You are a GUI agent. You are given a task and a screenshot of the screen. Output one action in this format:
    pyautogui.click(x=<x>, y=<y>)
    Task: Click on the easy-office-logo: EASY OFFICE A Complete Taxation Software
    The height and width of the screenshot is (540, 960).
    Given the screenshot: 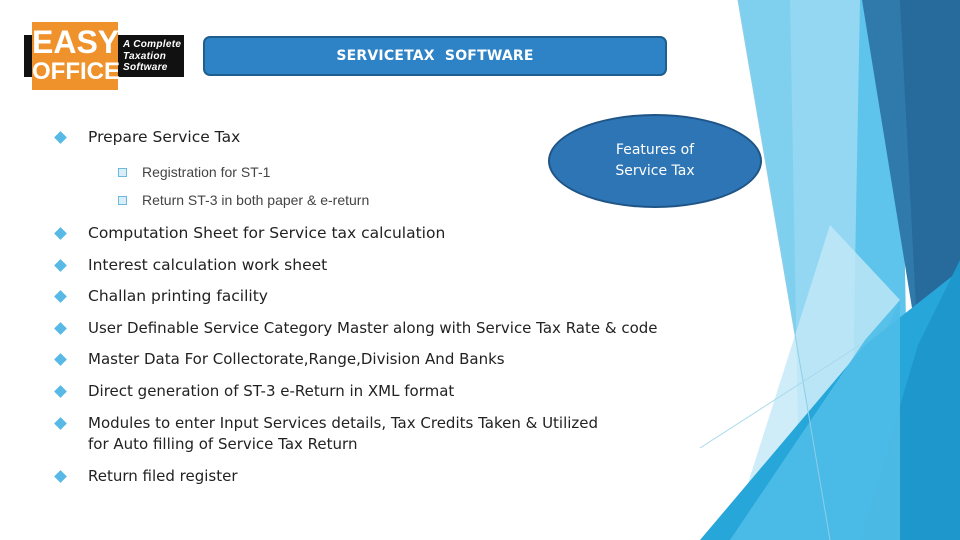 What is the action you would take?
    pyautogui.click(x=104, y=55)
    